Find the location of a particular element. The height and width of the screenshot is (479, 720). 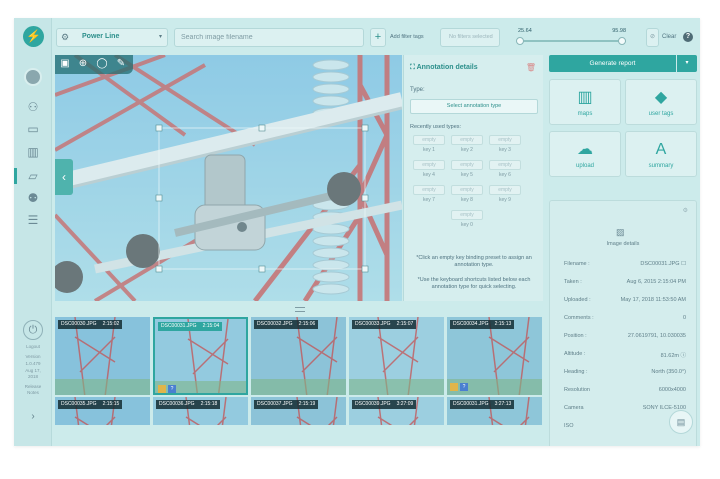

target-icon: ⊕ is located at coordinates (83, 64).